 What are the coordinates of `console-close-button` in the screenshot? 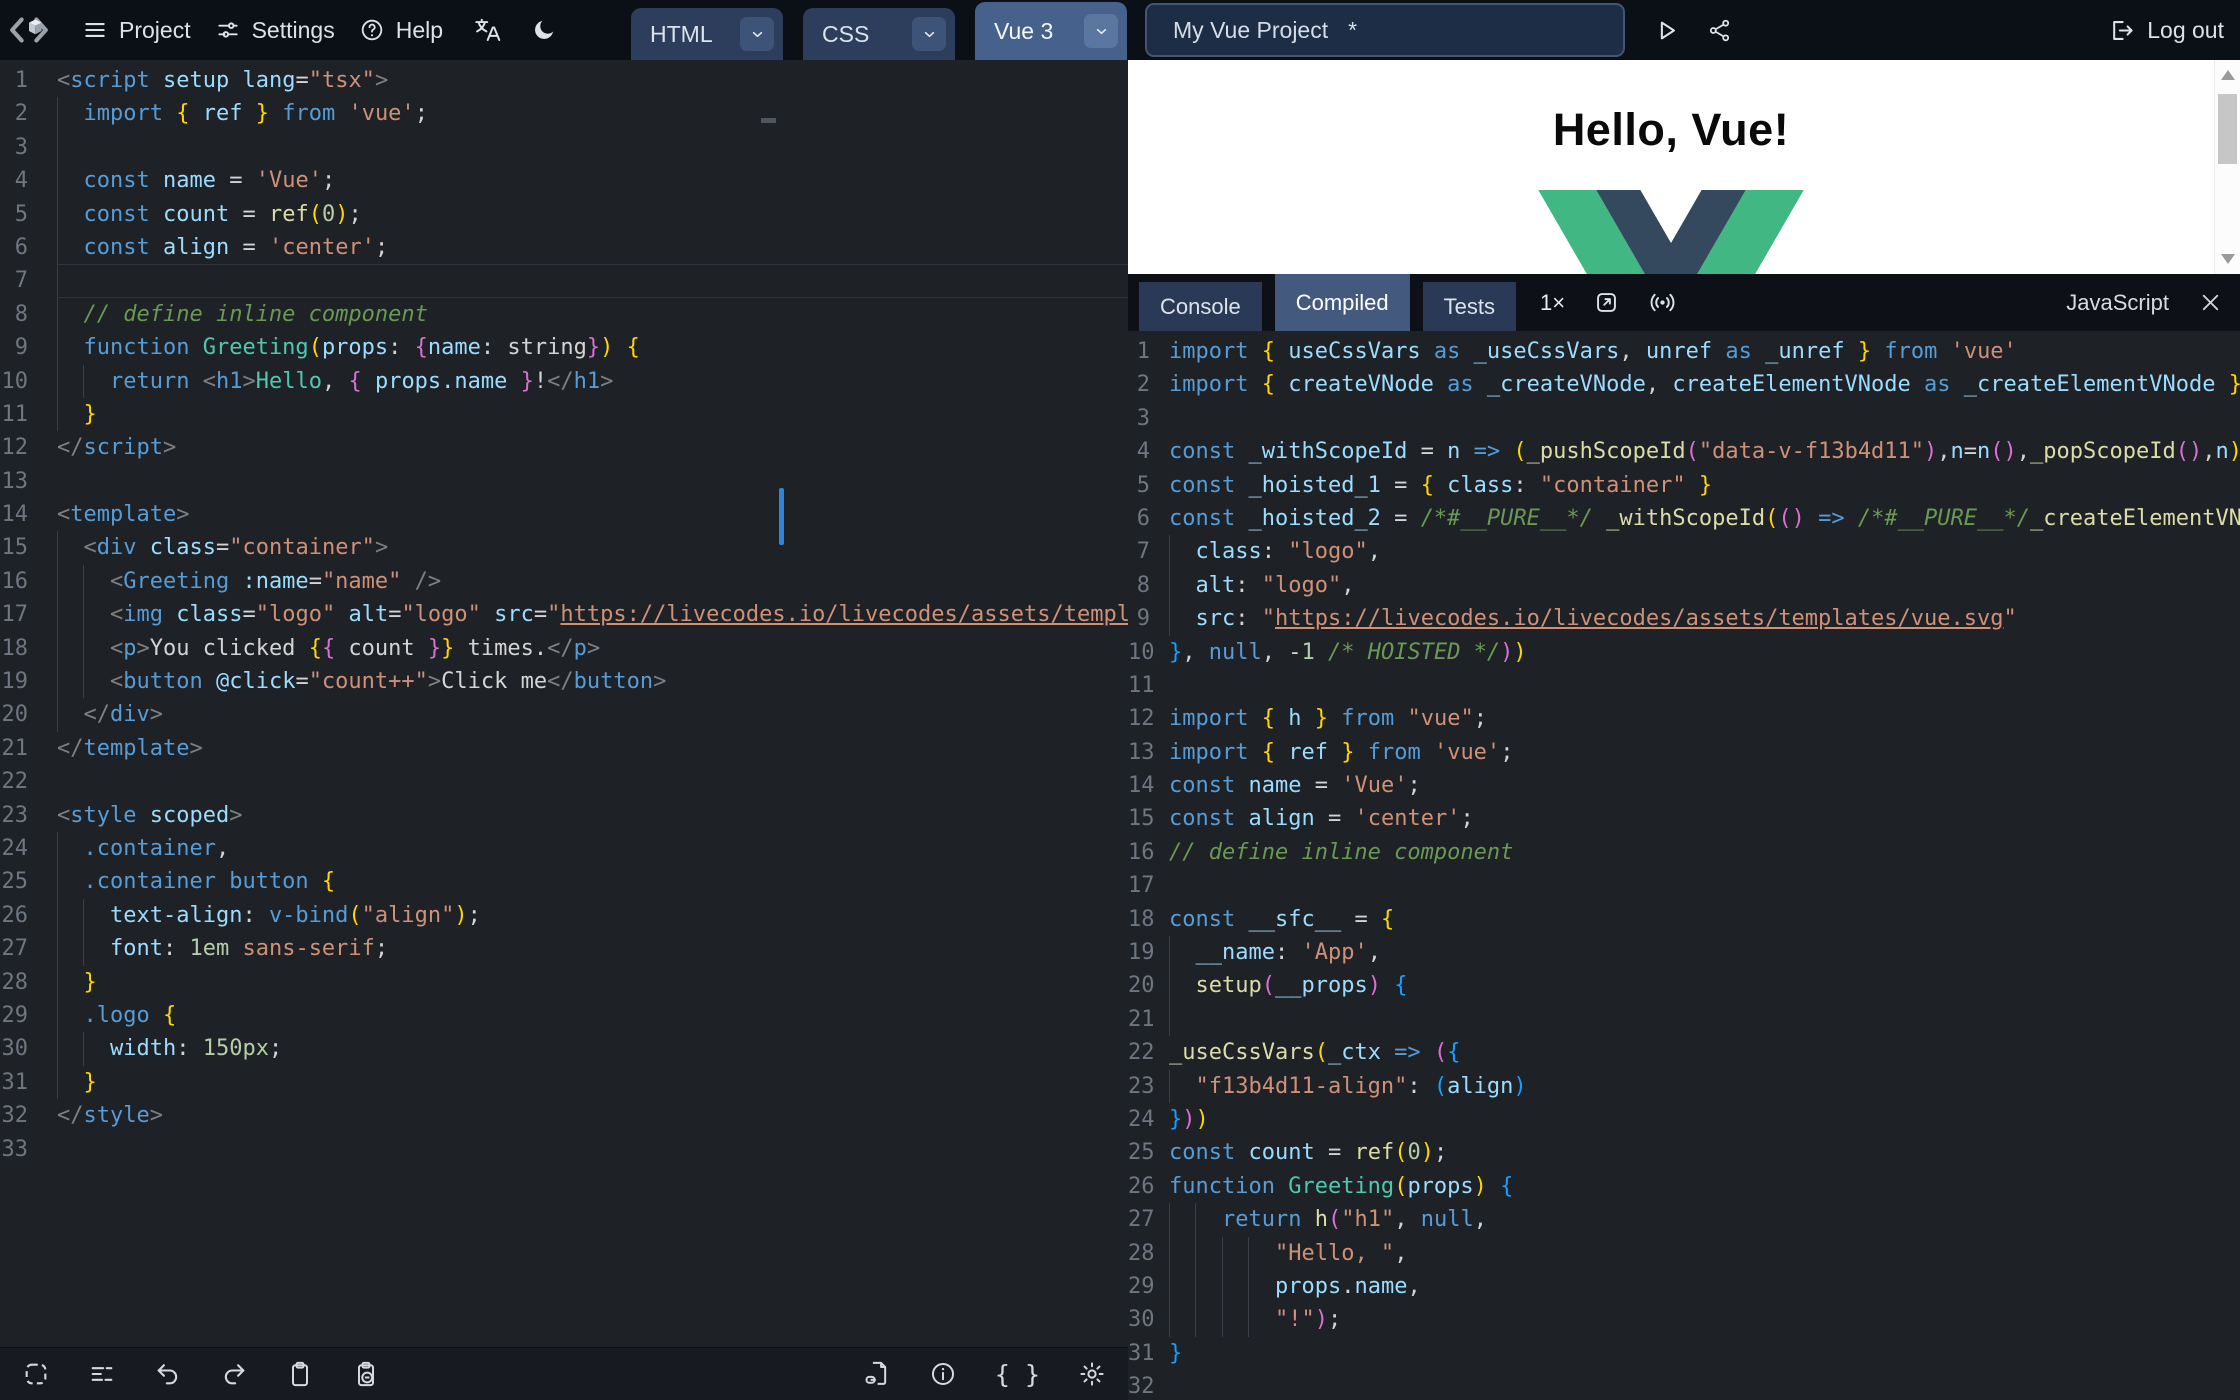 It's located at (2210, 302).